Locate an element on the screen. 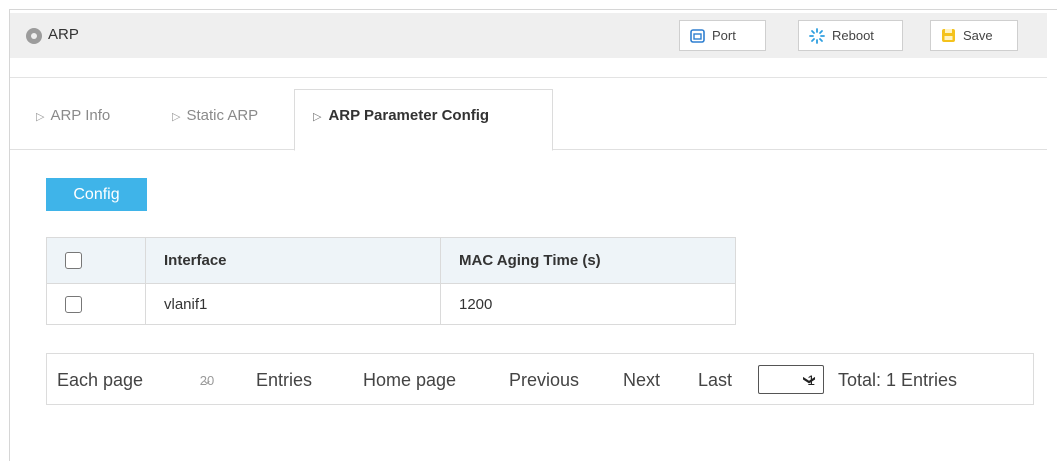  last-page-link: Last is located at coordinates (715, 380).